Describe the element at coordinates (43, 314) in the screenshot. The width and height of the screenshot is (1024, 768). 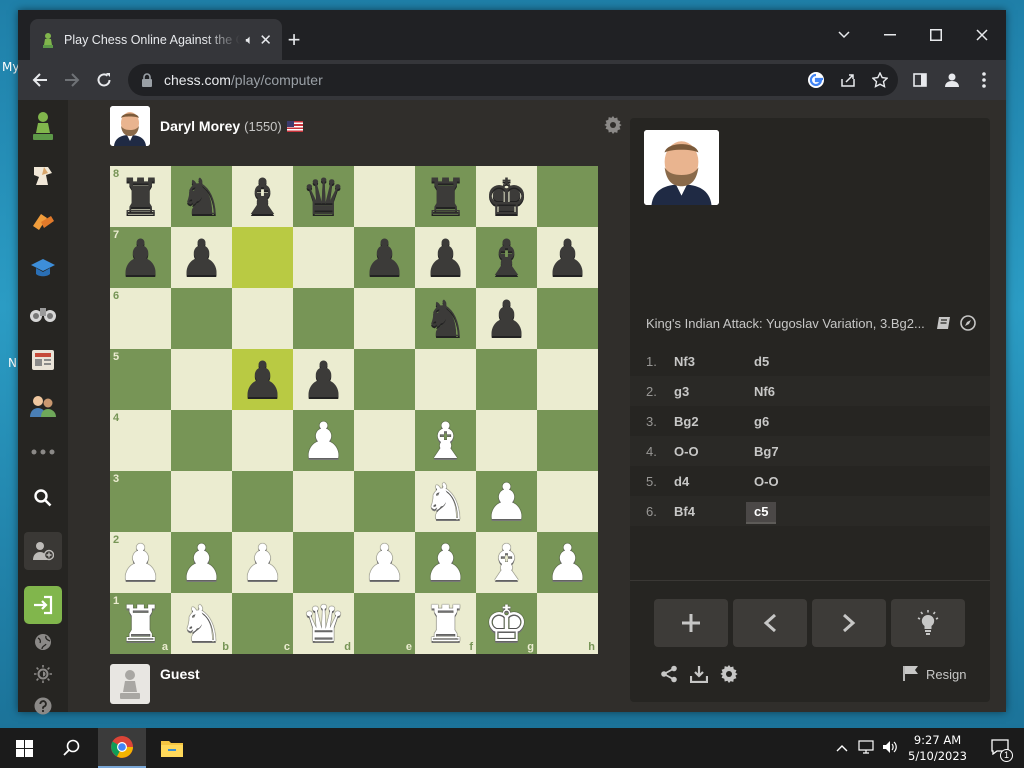
I see `binoculars-icon` at that location.